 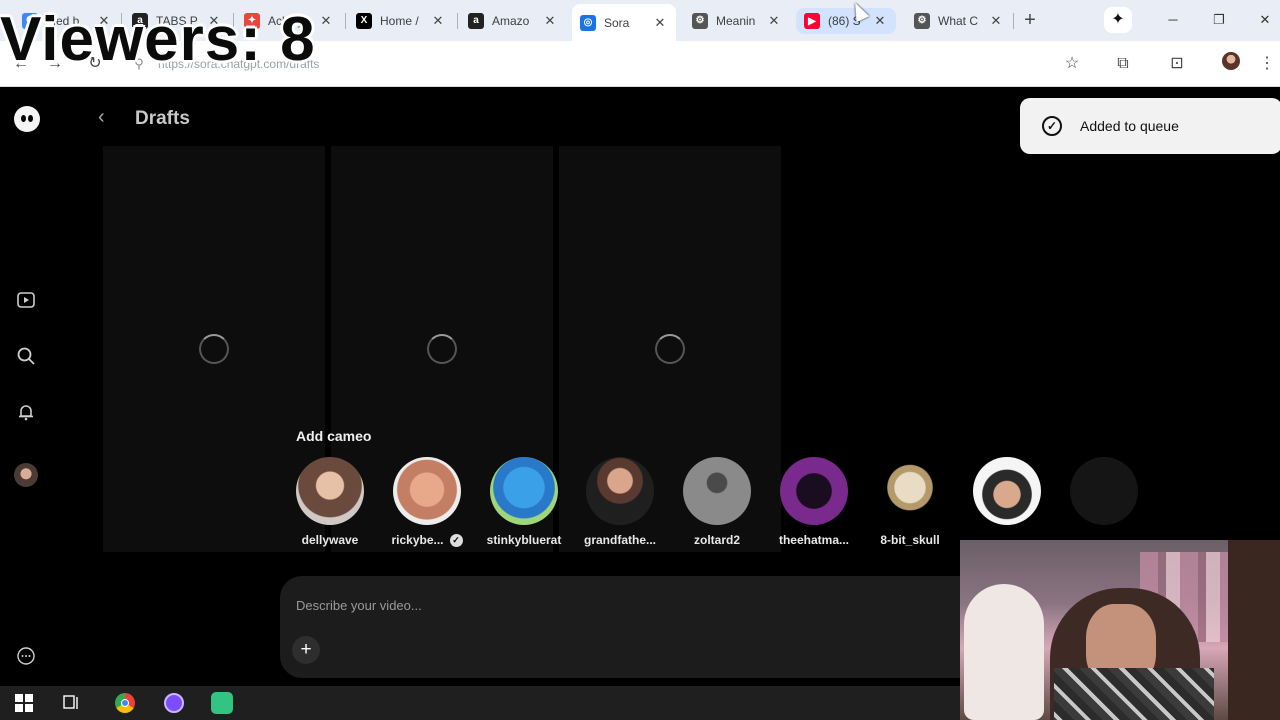 I want to click on cameo-item: zoltard2, so click(x=717, y=502).